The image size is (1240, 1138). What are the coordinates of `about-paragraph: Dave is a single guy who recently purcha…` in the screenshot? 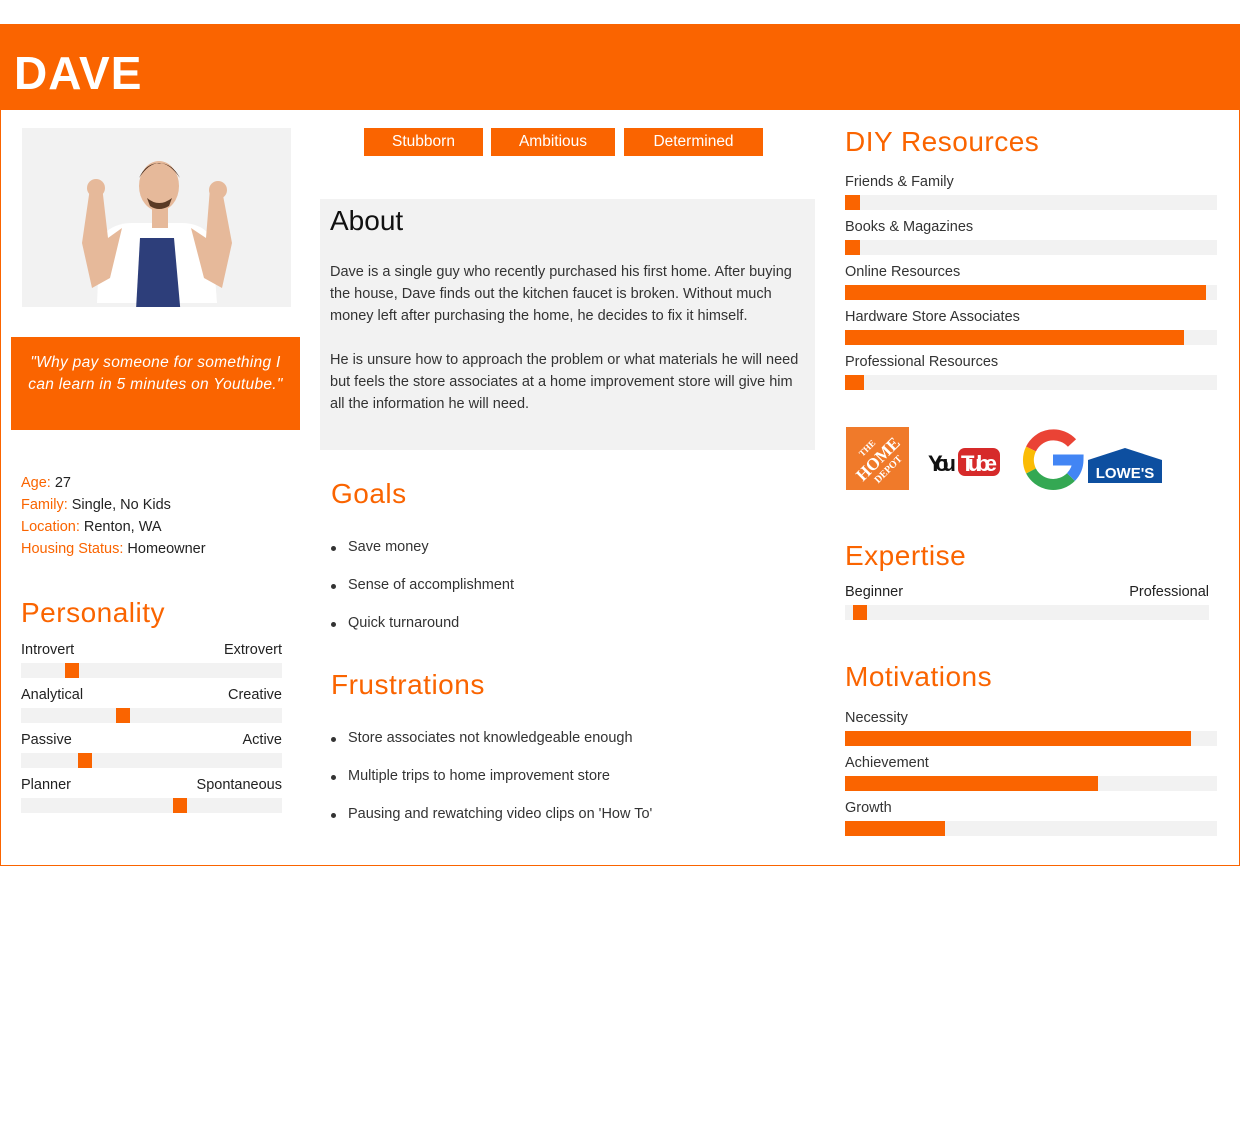 It's located at (561, 294).